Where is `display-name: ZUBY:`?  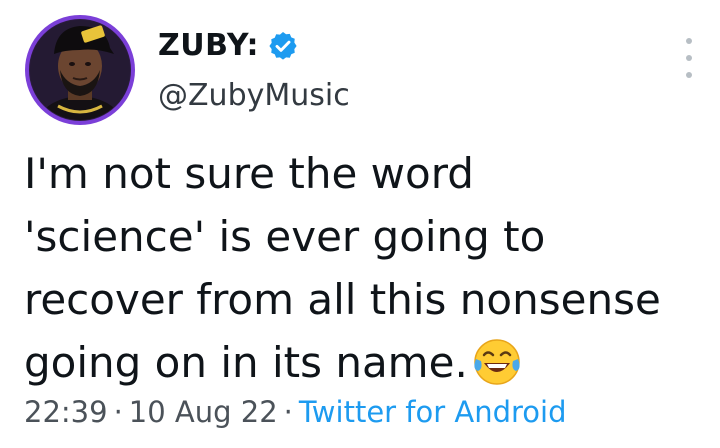
display-name: ZUBY: is located at coordinates (208, 46).